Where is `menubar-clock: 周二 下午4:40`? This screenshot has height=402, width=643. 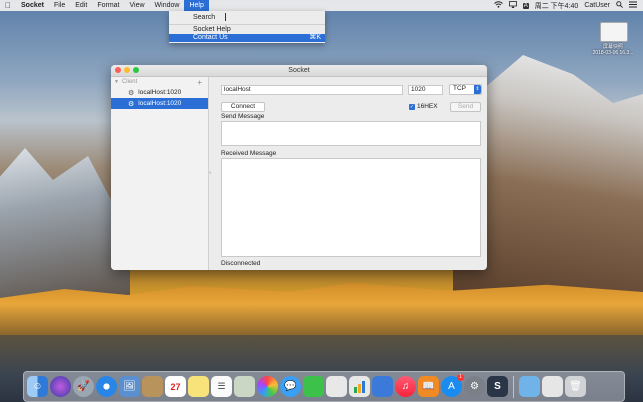 menubar-clock: 周二 下午4:40 is located at coordinates (557, 6).